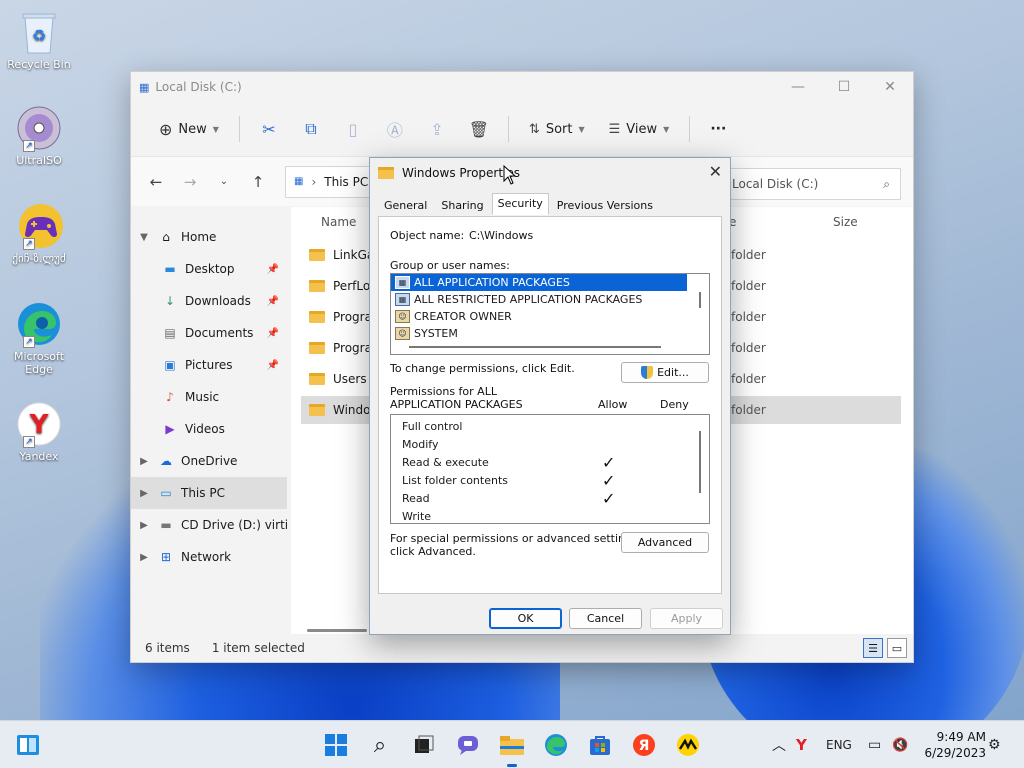 This screenshot has height=768, width=1024. What do you see at coordinates (311, 129) in the screenshot?
I see `copy-button: ⧉` at bounding box center [311, 129].